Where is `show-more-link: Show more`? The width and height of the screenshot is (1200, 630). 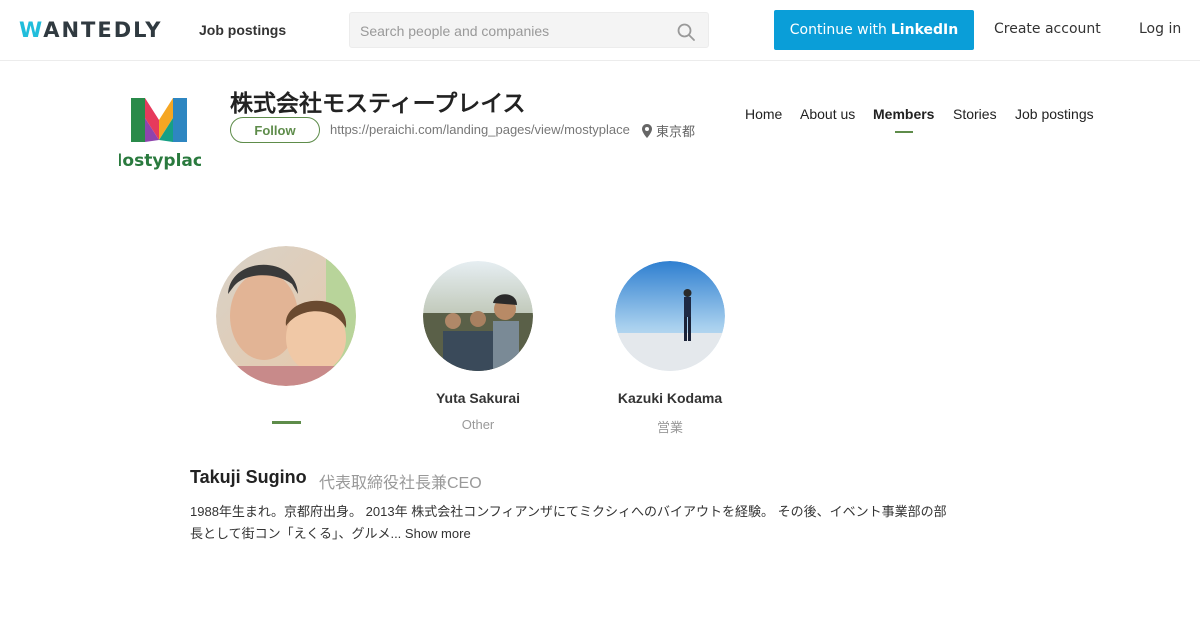 show-more-link: Show more is located at coordinates (438, 533).